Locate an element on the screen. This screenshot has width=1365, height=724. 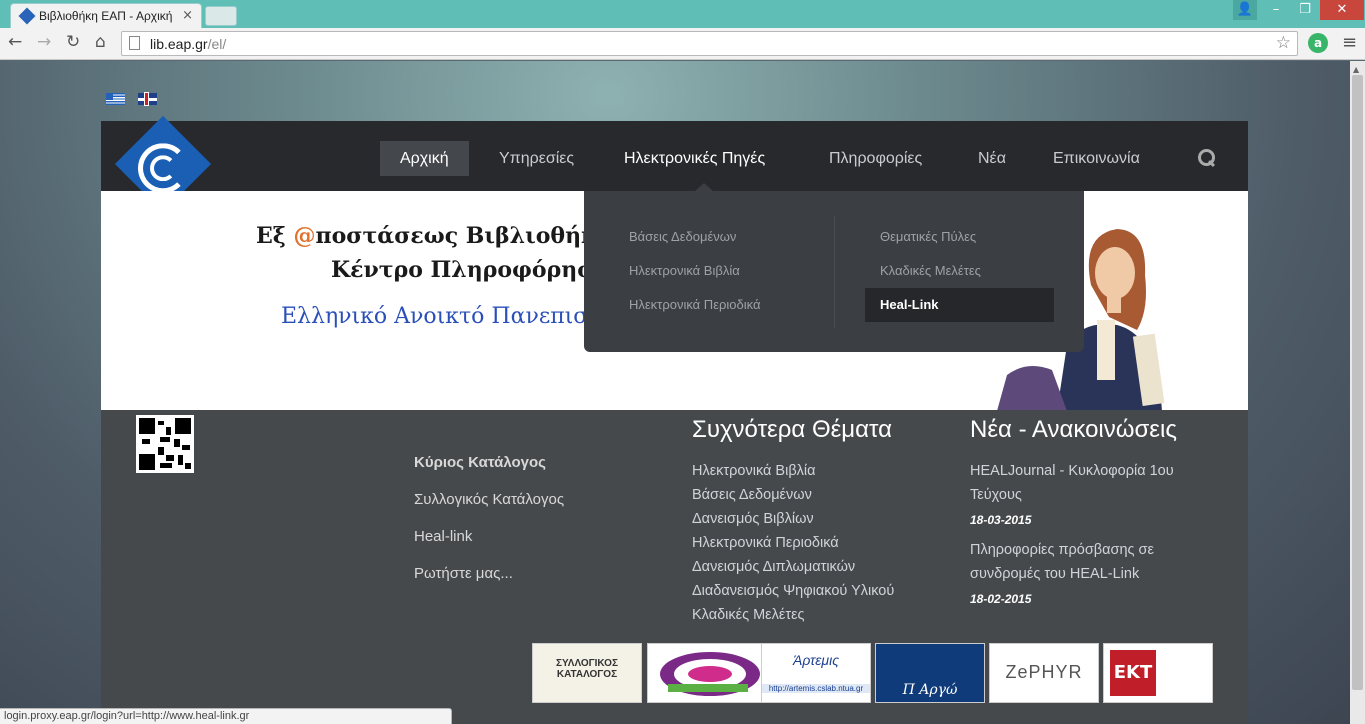
browser-titlebar: Βιβλιοθήκη ΕΑΠ - Αρχική × 👤 – ❐ ✕ is located at coordinates (682, 14).